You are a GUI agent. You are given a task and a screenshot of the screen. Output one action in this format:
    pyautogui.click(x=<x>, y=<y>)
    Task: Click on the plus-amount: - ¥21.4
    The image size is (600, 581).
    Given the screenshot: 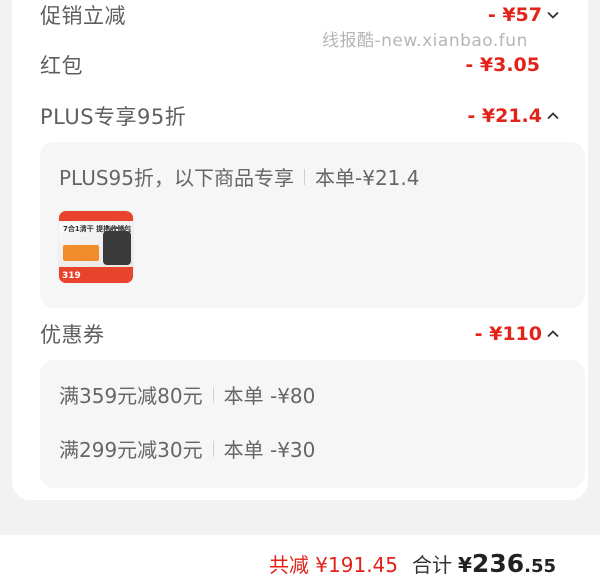 What is the action you would take?
    pyautogui.click(x=513, y=116)
    